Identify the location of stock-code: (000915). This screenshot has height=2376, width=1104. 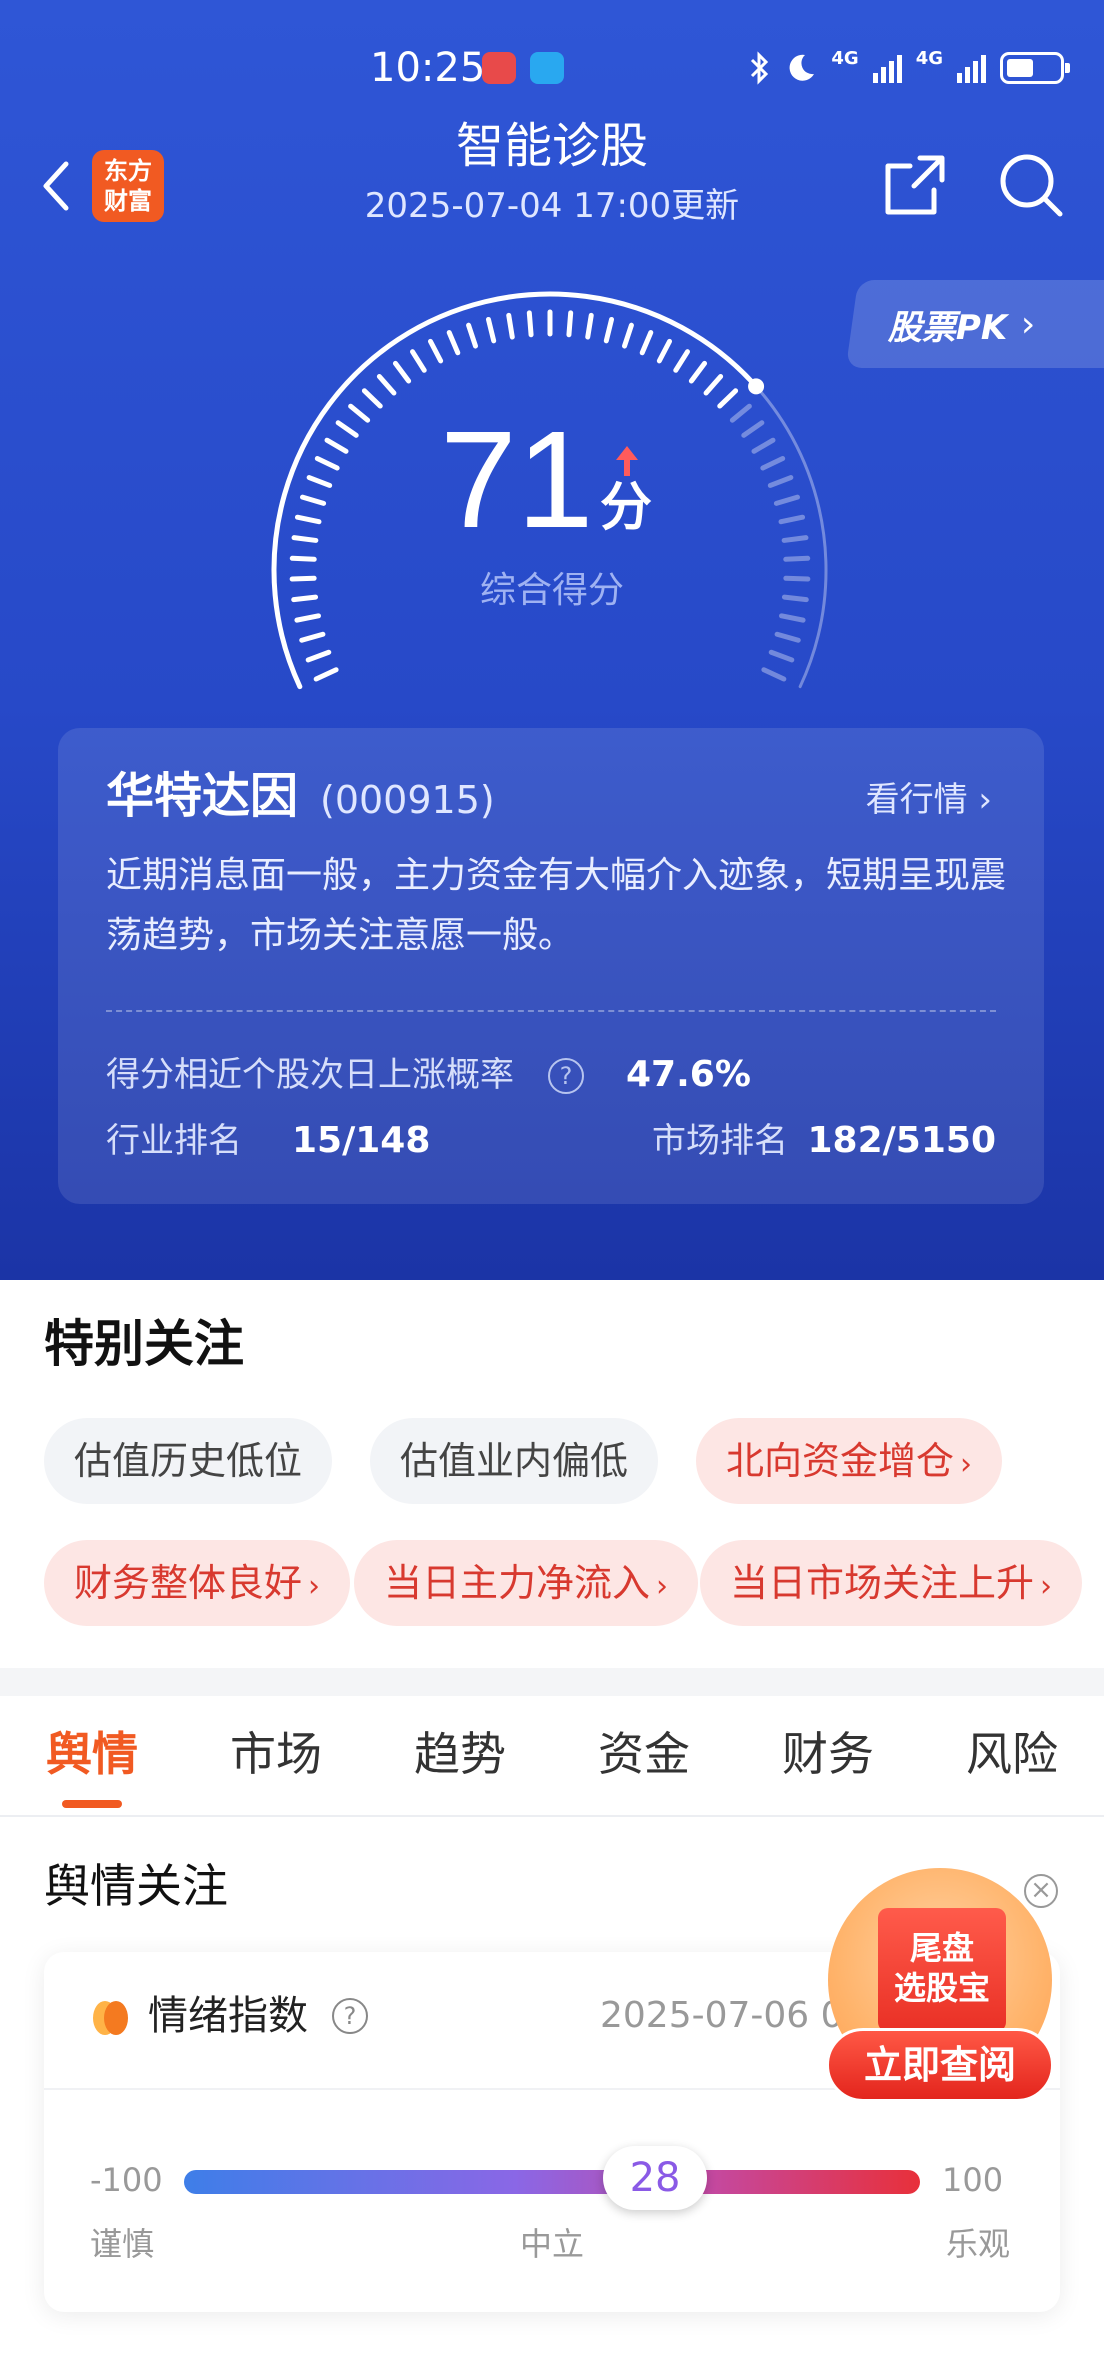
(407, 800).